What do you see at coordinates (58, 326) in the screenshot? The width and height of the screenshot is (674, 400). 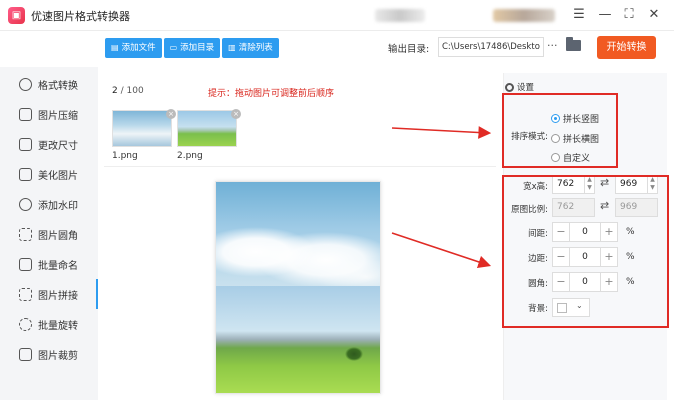 I see `sidebar-item-label: 批量旋转` at bounding box center [58, 326].